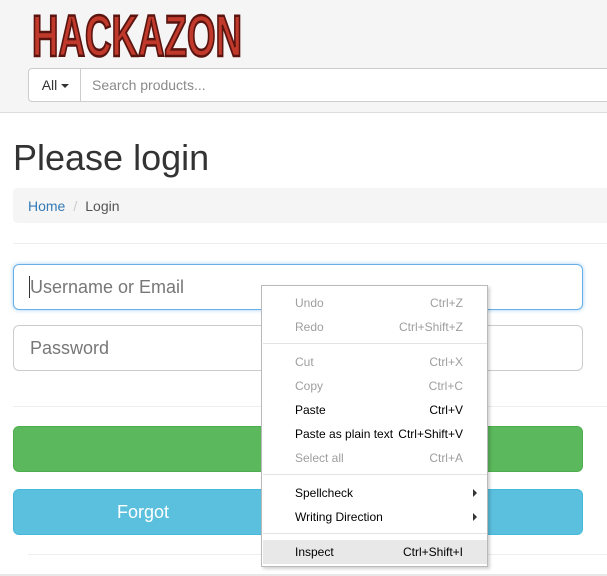 This screenshot has width=607, height=576. I want to click on menu-item-shortcut: Ctrl+V, so click(446, 410).